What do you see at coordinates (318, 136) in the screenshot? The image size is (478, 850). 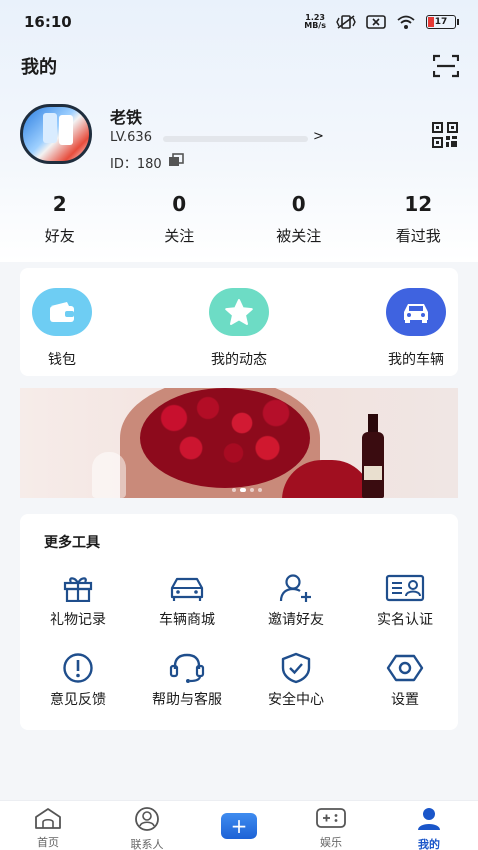 I see `level-arrow: >` at bounding box center [318, 136].